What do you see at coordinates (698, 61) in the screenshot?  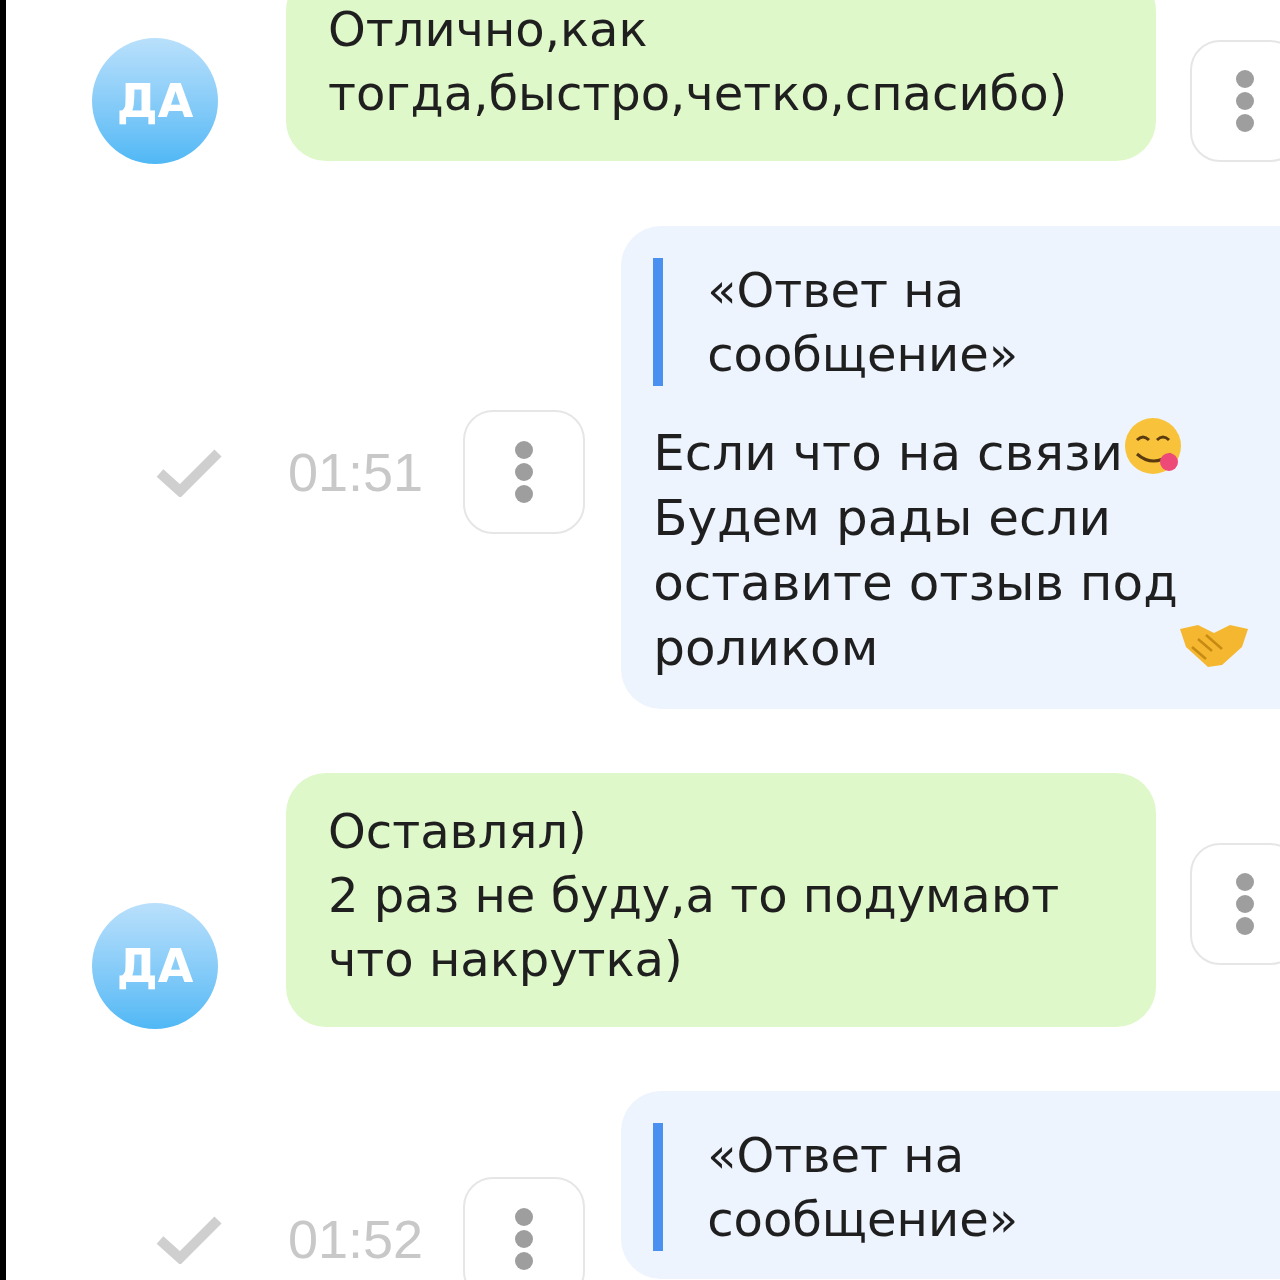 I see `message-text: Отлично,как тогда,быстро,четко,спасибо)` at bounding box center [698, 61].